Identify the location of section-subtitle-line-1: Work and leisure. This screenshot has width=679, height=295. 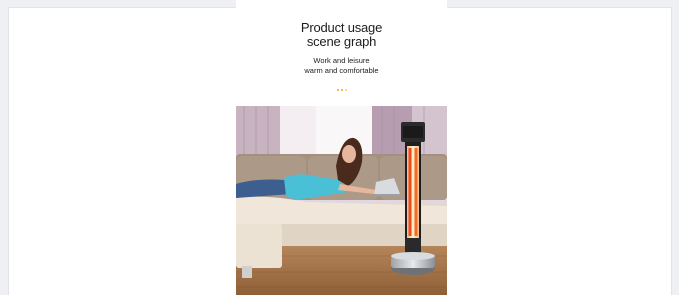
(341, 60).